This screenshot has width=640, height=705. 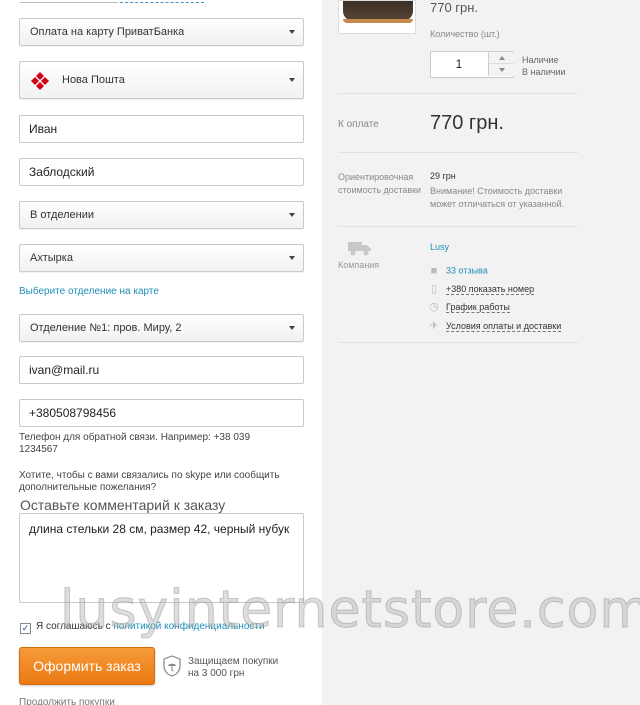 What do you see at coordinates (107, 32) in the screenshot?
I see `payment-select-value: Оплата на карту ПриватБанка` at bounding box center [107, 32].